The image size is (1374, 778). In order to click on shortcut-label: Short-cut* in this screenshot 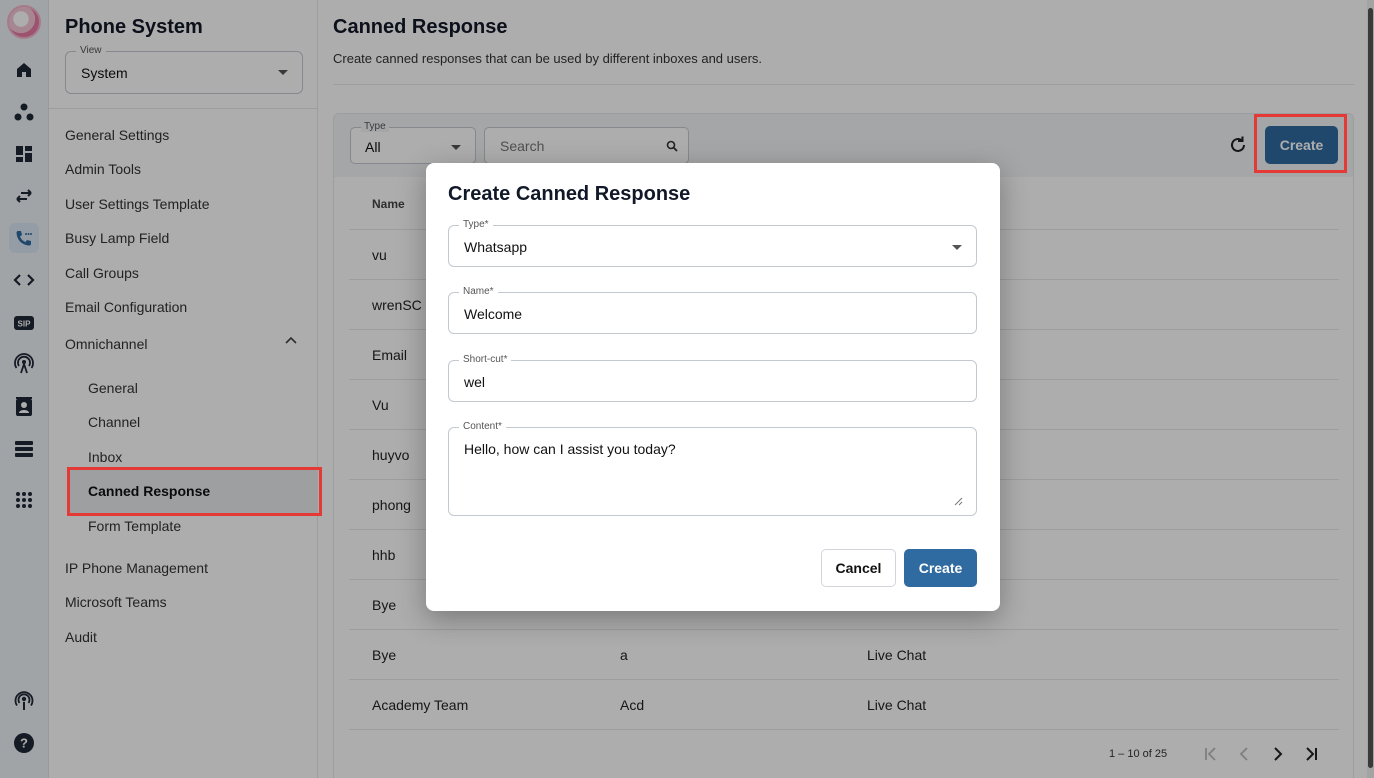, I will do `click(485, 359)`.